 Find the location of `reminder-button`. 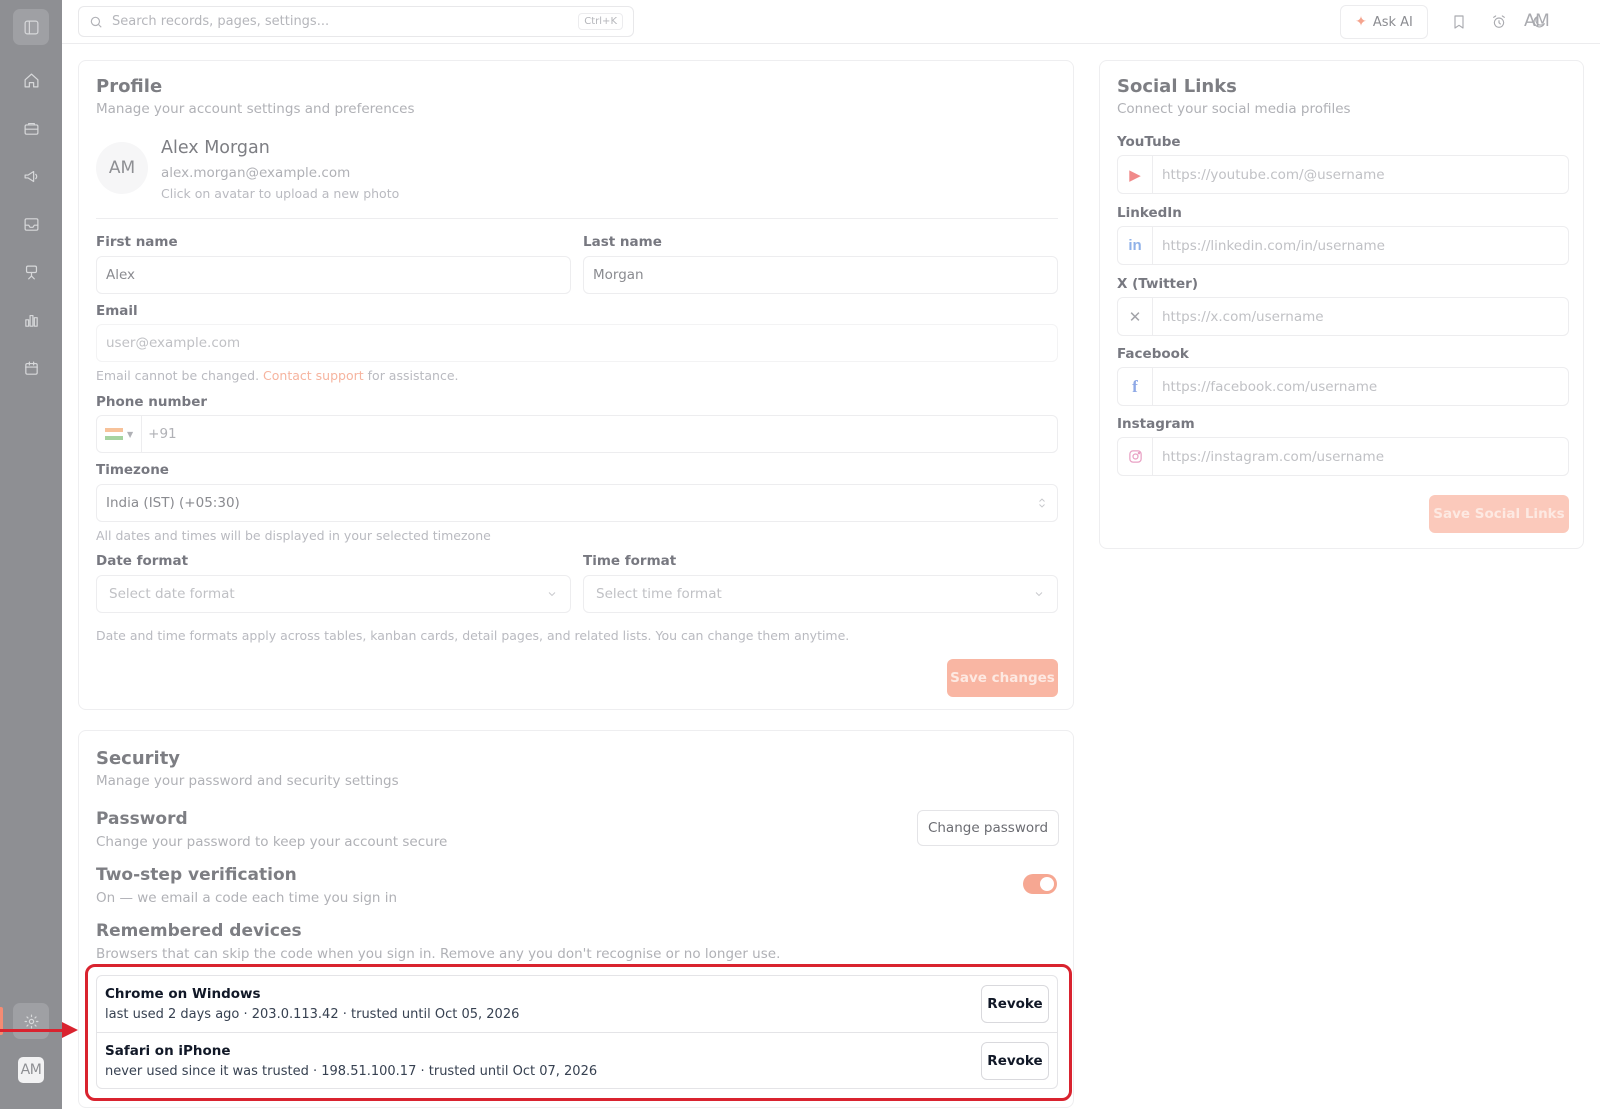

reminder-button is located at coordinates (1499, 22).